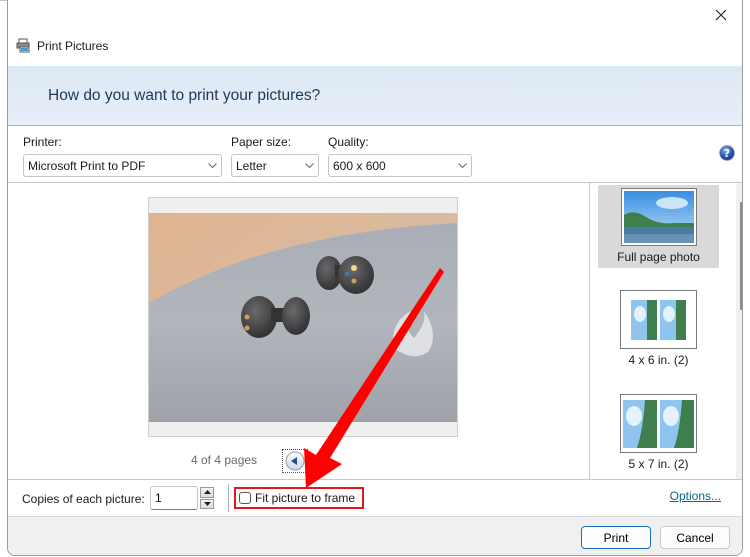  Describe the element at coordinates (400, 165) in the screenshot. I see `quality-select: 600 x 600` at that location.